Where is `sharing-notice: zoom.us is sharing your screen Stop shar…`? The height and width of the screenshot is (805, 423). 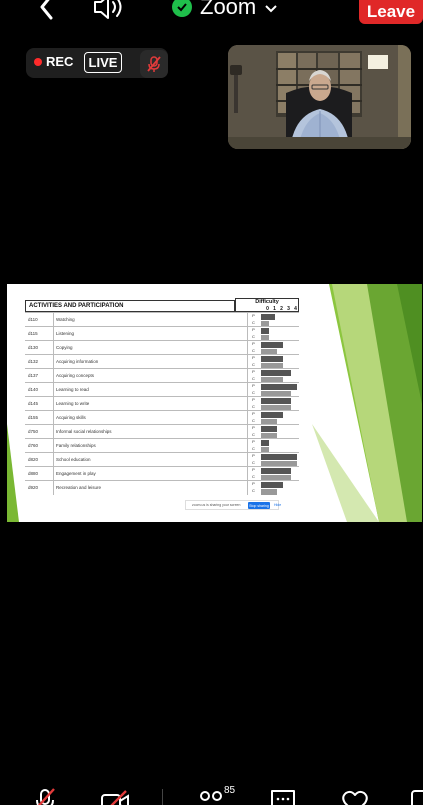 sharing-notice: zoom.us is sharing your screen Stop shar… is located at coordinates (233, 505).